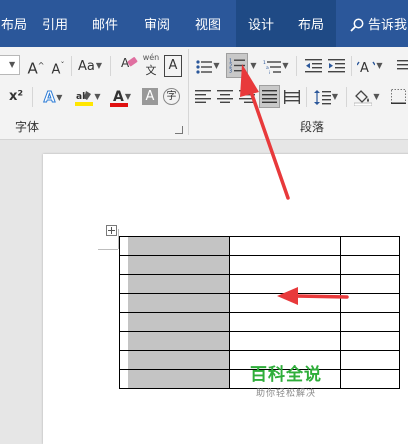  I want to click on bullet-list-icon, so click(204, 66).